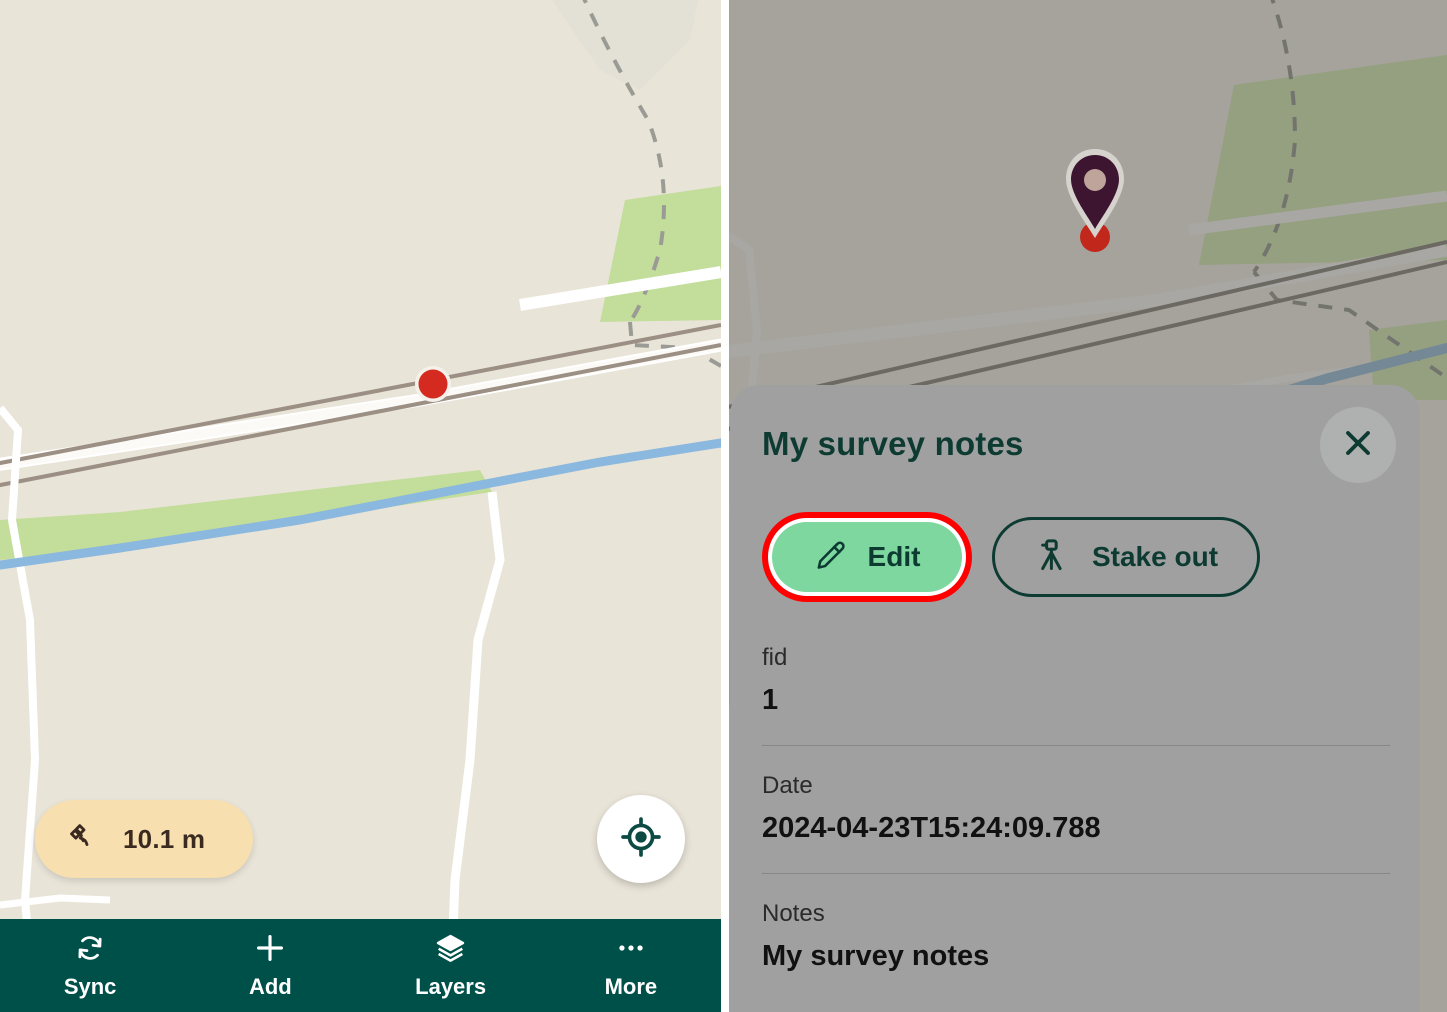 The image size is (1447, 1012). Describe the element at coordinates (1075, 434) in the screenshot. I see `sheet-header: My survey notes` at that location.